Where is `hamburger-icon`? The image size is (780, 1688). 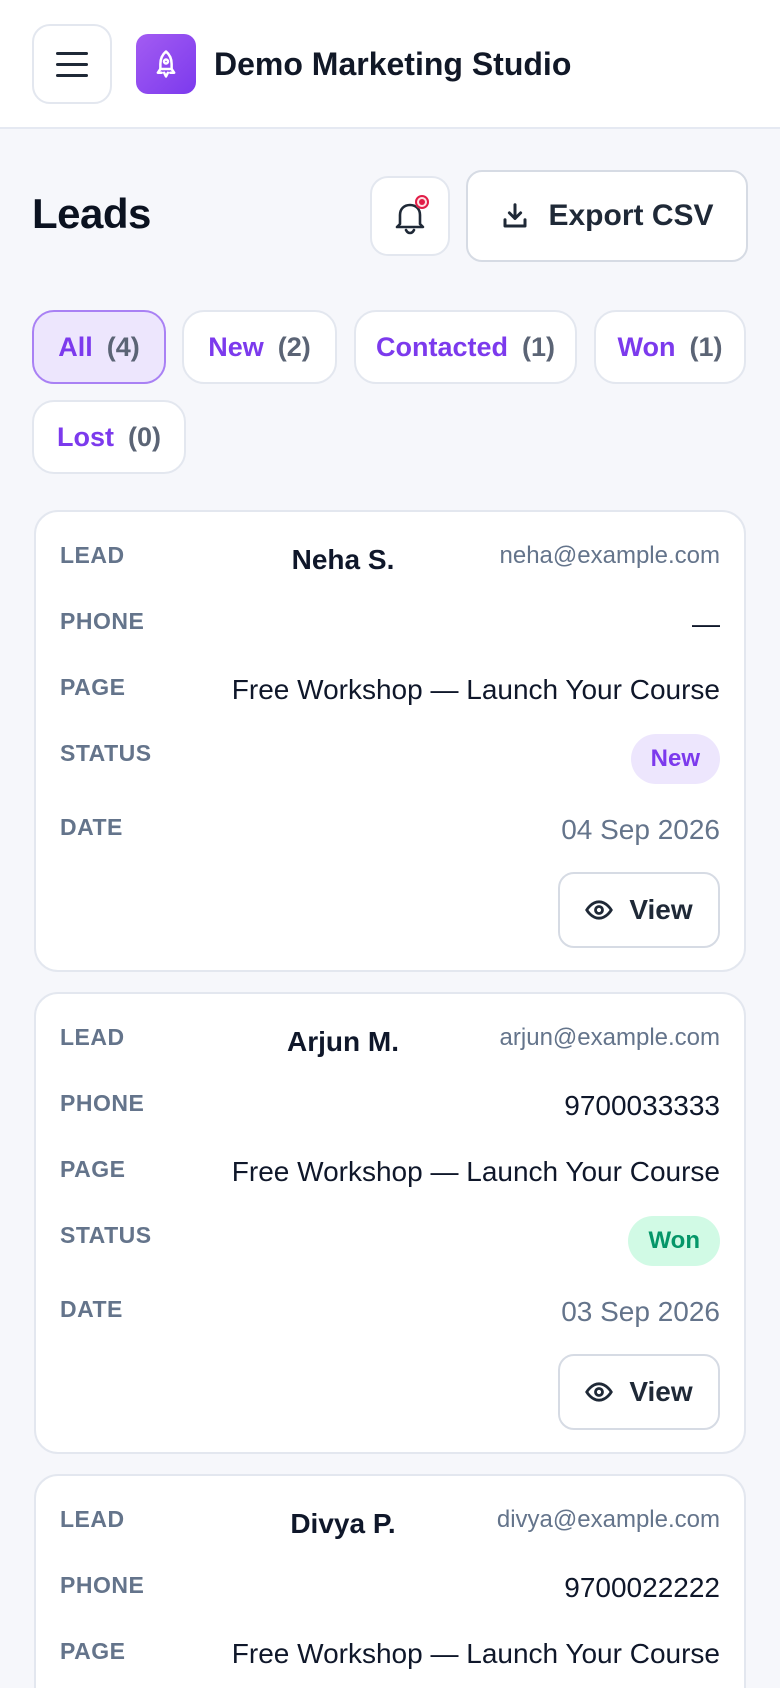 hamburger-icon is located at coordinates (72, 53).